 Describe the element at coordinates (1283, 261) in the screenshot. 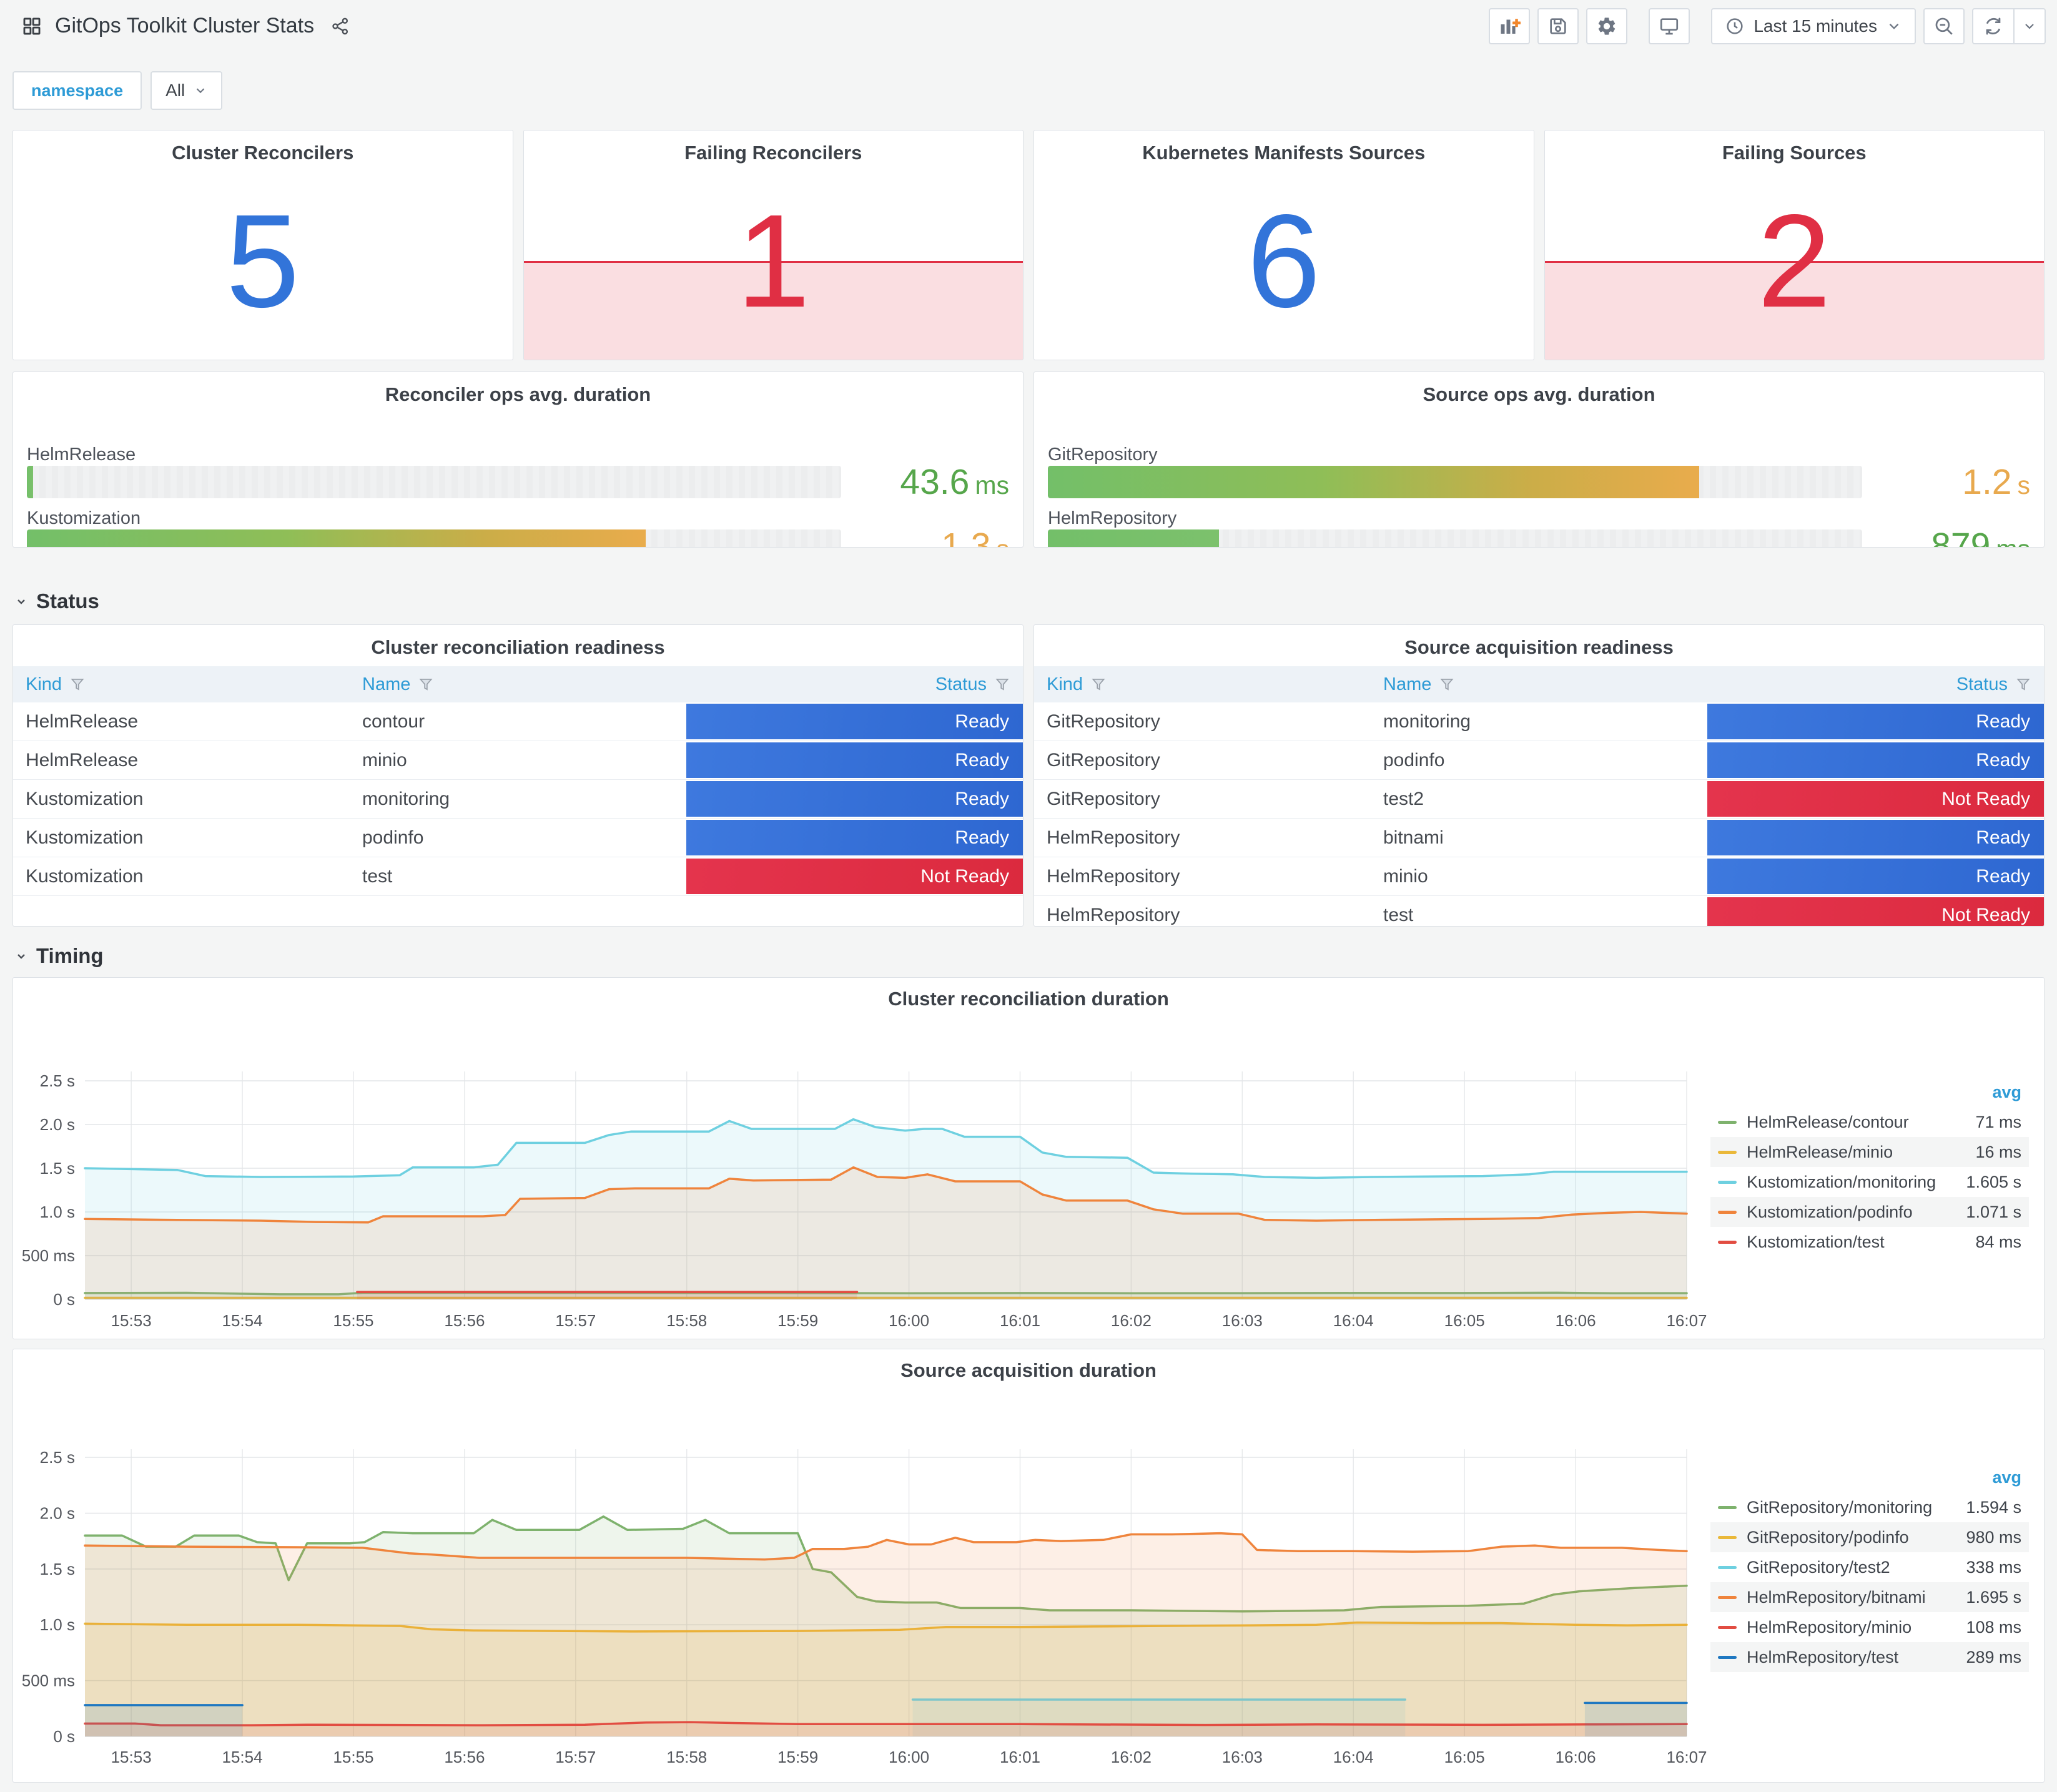

I see `stat-value: 6` at that location.